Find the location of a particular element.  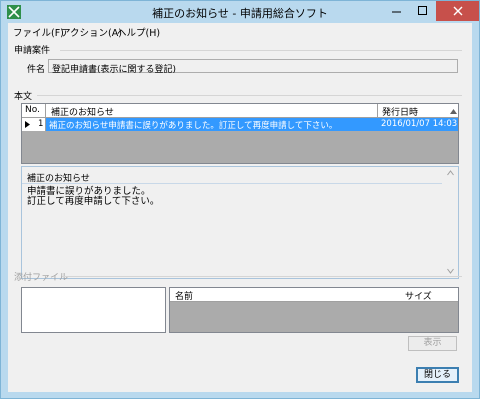

close-button: 閉じる is located at coordinates (437, 375).